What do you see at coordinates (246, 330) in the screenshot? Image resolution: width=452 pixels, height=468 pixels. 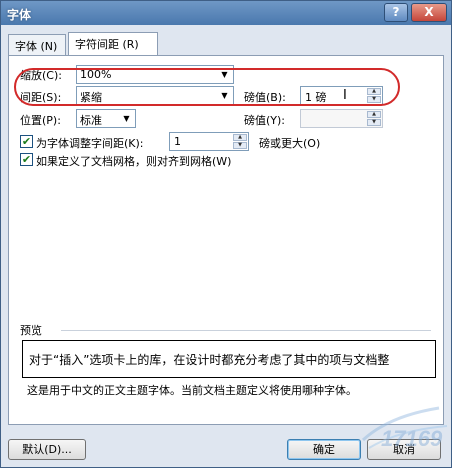 I see `preview-divider` at bounding box center [246, 330].